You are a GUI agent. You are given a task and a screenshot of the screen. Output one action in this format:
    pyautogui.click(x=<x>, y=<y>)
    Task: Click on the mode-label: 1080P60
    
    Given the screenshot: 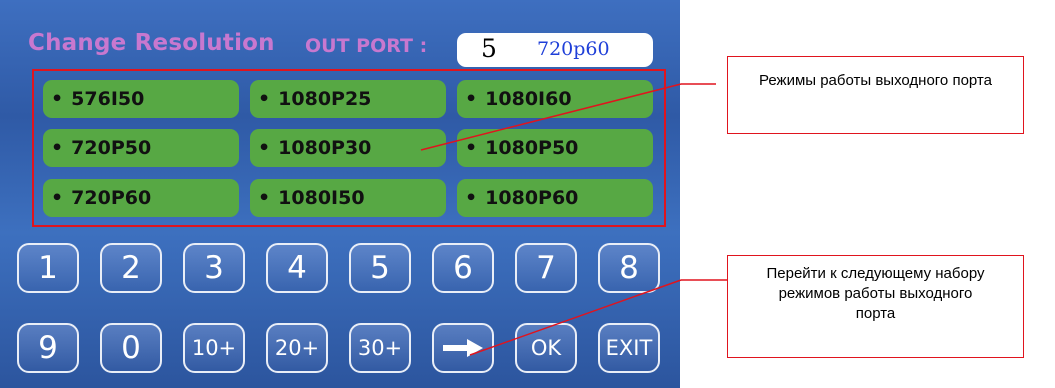 What is the action you would take?
    pyautogui.click(x=532, y=198)
    